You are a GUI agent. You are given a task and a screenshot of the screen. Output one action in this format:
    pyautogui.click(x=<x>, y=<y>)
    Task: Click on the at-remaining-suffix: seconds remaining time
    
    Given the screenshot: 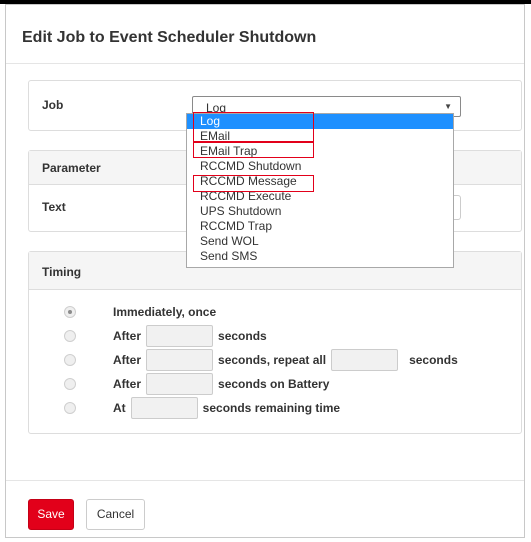 What is the action you would take?
    pyautogui.click(x=271, y=408)
    